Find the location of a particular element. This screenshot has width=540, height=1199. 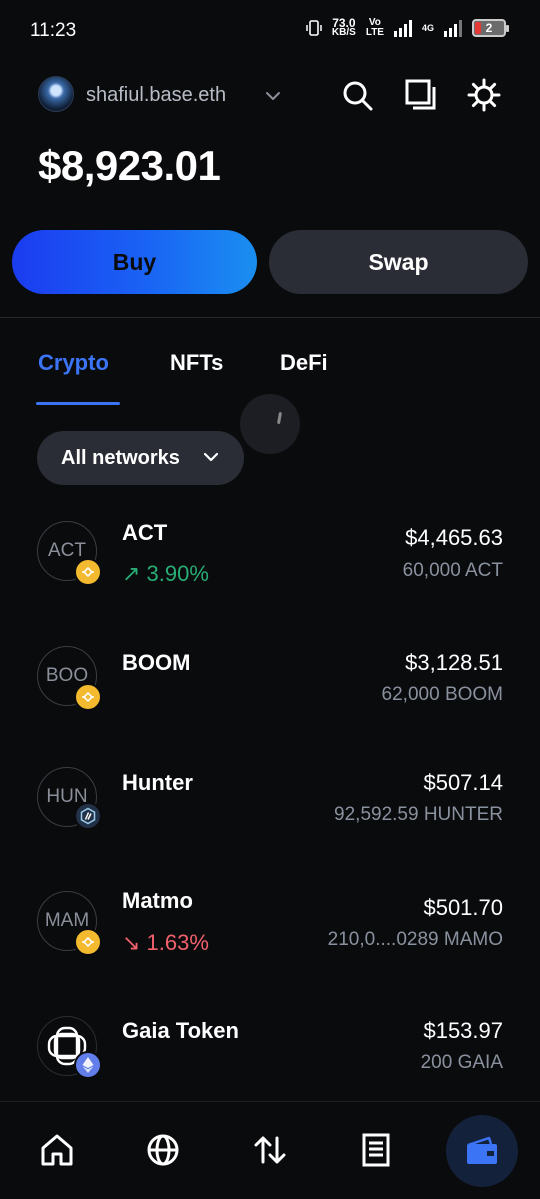

status-bar: 11:23 73.0 KB/S Vo LTE 4G 2 is located at coordinates (270, 31).